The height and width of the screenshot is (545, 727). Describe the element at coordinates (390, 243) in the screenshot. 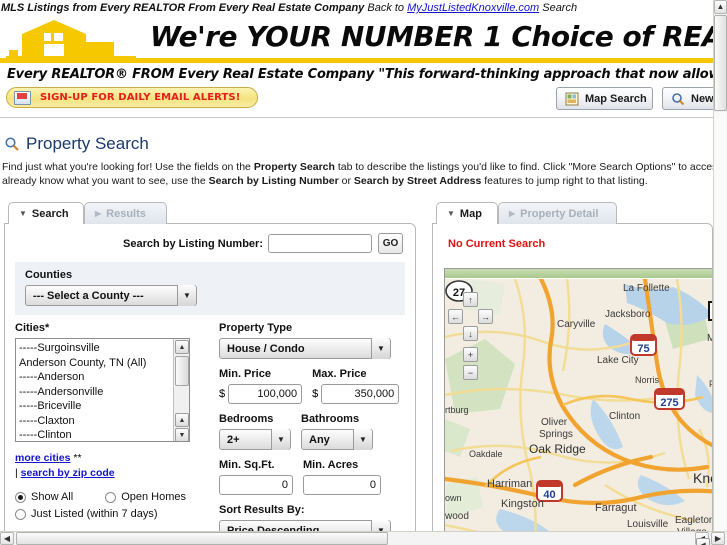

I see `listing-number-go-button: GO` at that location.